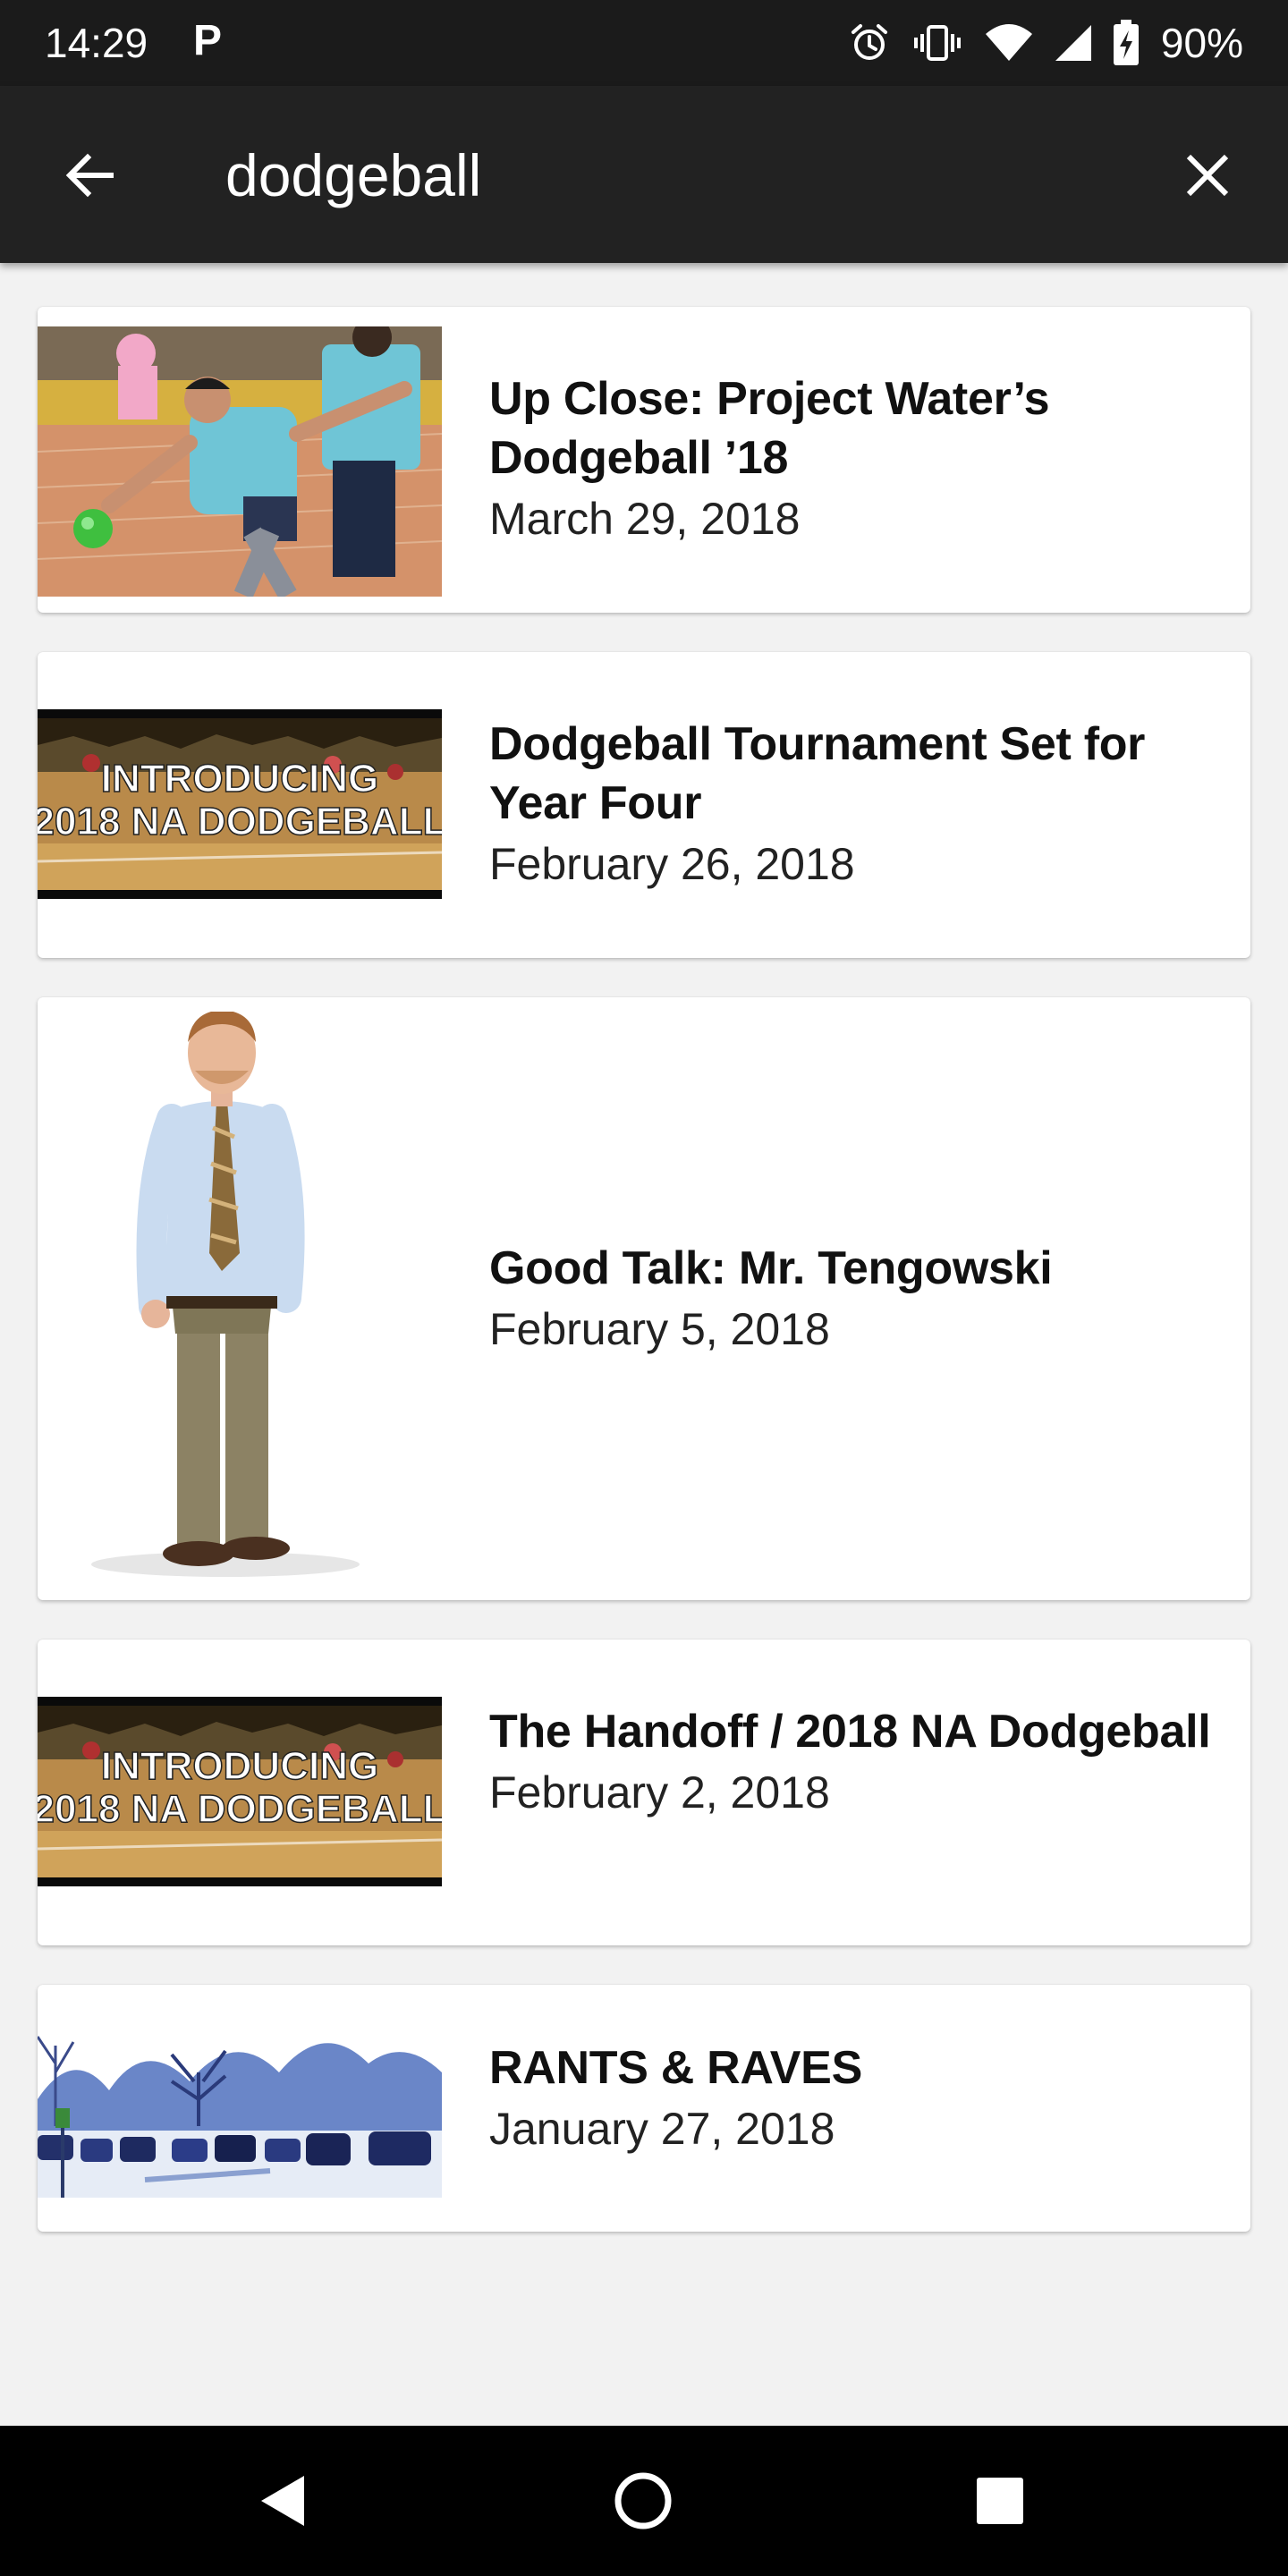 Image resolution: width=1288 pixels, height=2576 pixels. What do you see at coordinates (852, 2099) in the screenshot?
I see `result-text: RANTS & RAVES January 27, 2018` at bounding box center [852, 2099].